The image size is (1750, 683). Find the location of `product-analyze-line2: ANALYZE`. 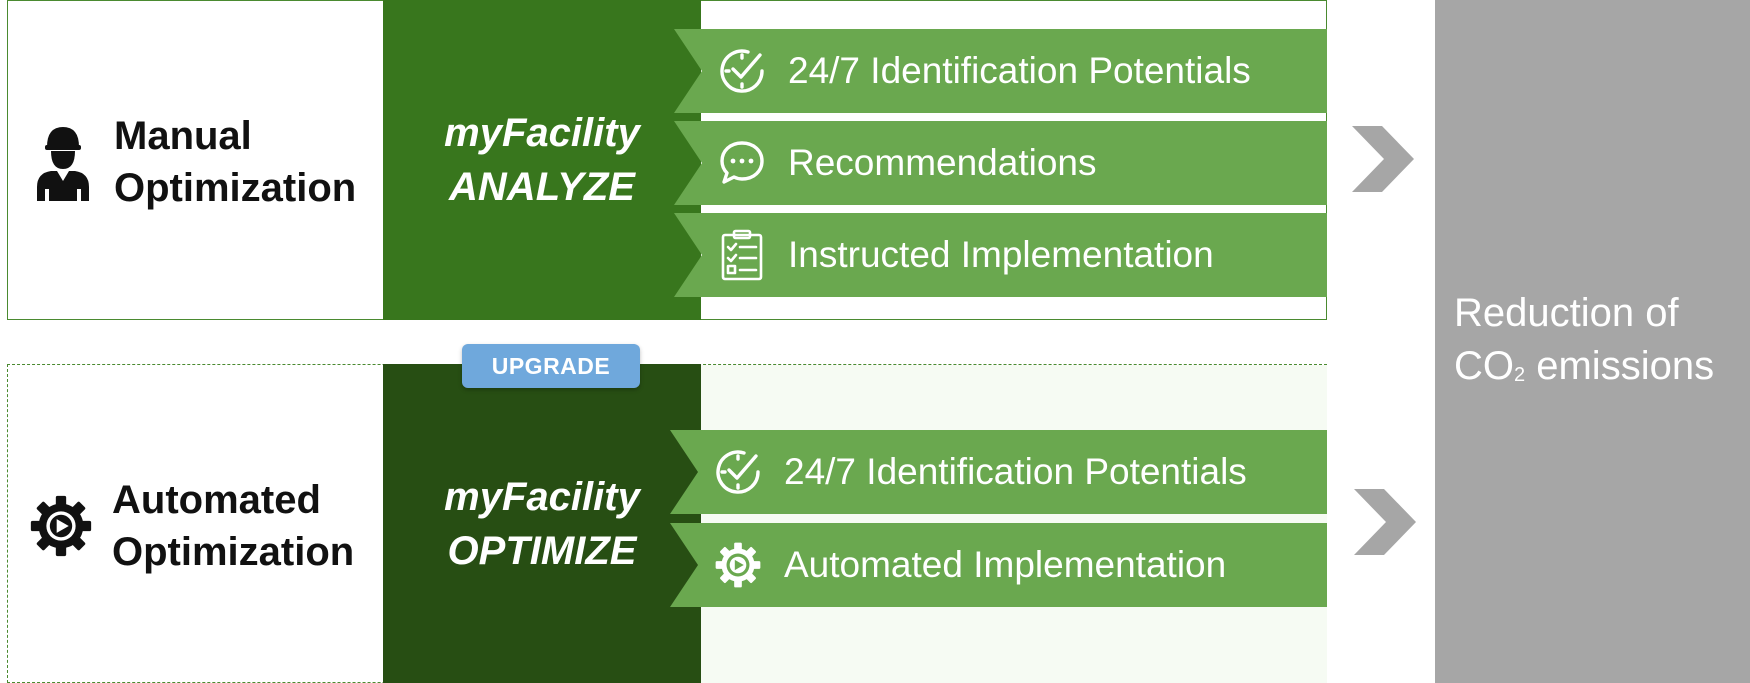

product-analyze-line2: ANALYZE is located at coordinates (542, 187).